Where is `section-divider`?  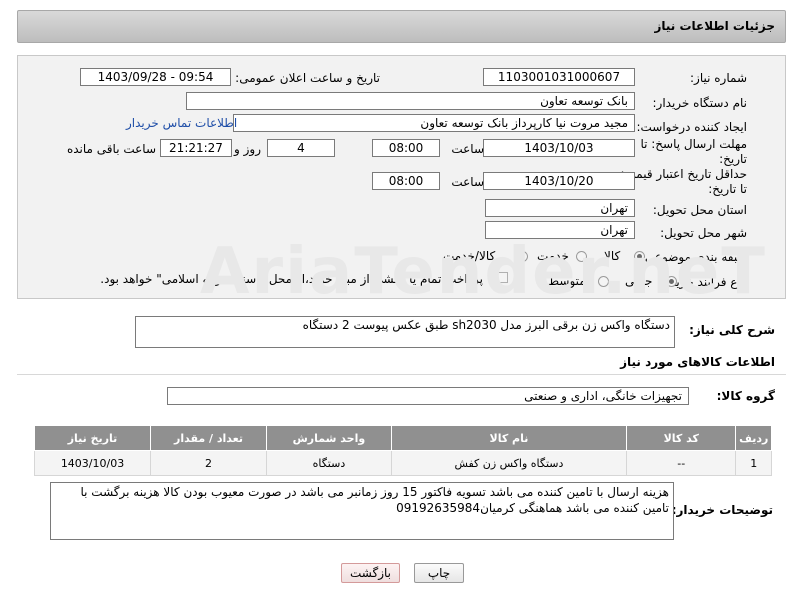
section-divider is located at coordinates (401, 374).